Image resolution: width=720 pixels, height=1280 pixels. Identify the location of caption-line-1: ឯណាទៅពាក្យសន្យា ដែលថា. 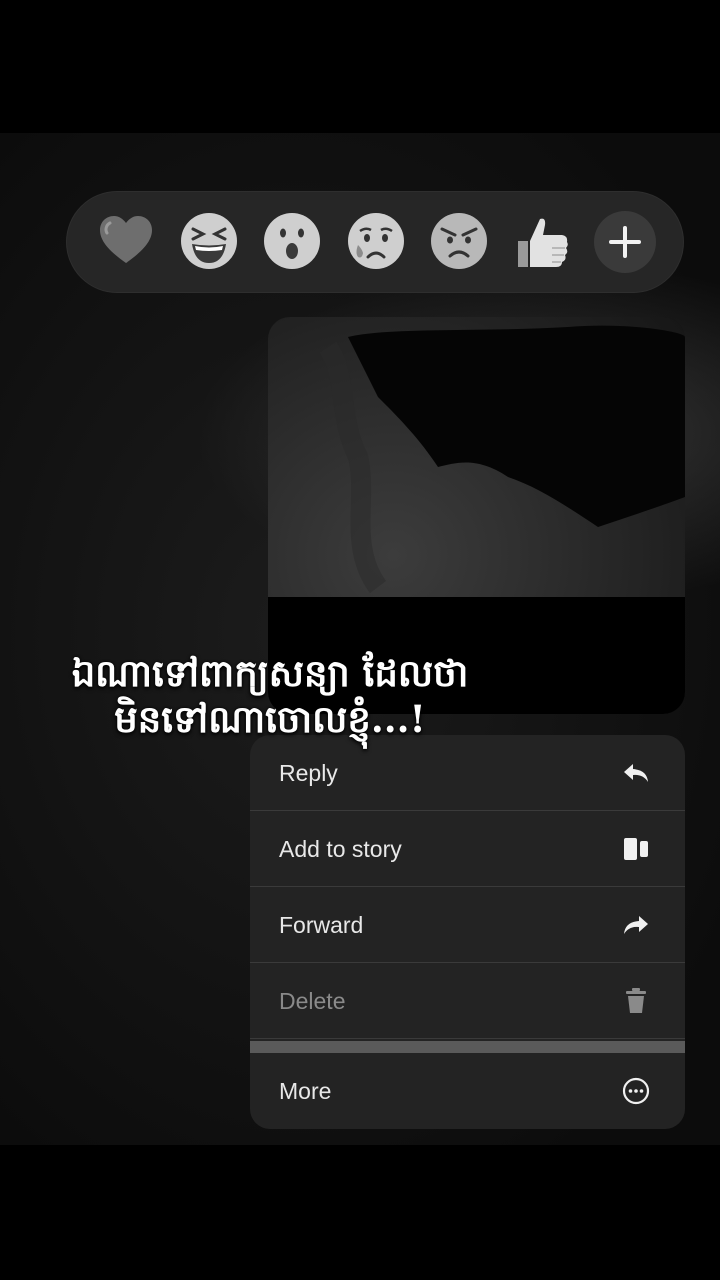
(270, 673).